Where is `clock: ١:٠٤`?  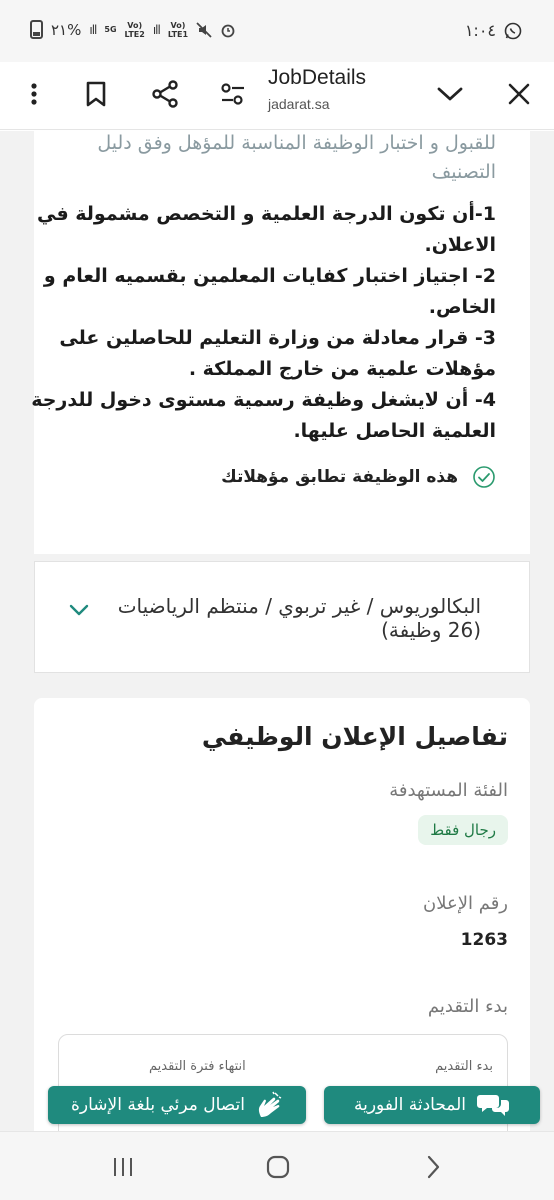 clock: ١:٠٤ is located at coordinates (480, 30).